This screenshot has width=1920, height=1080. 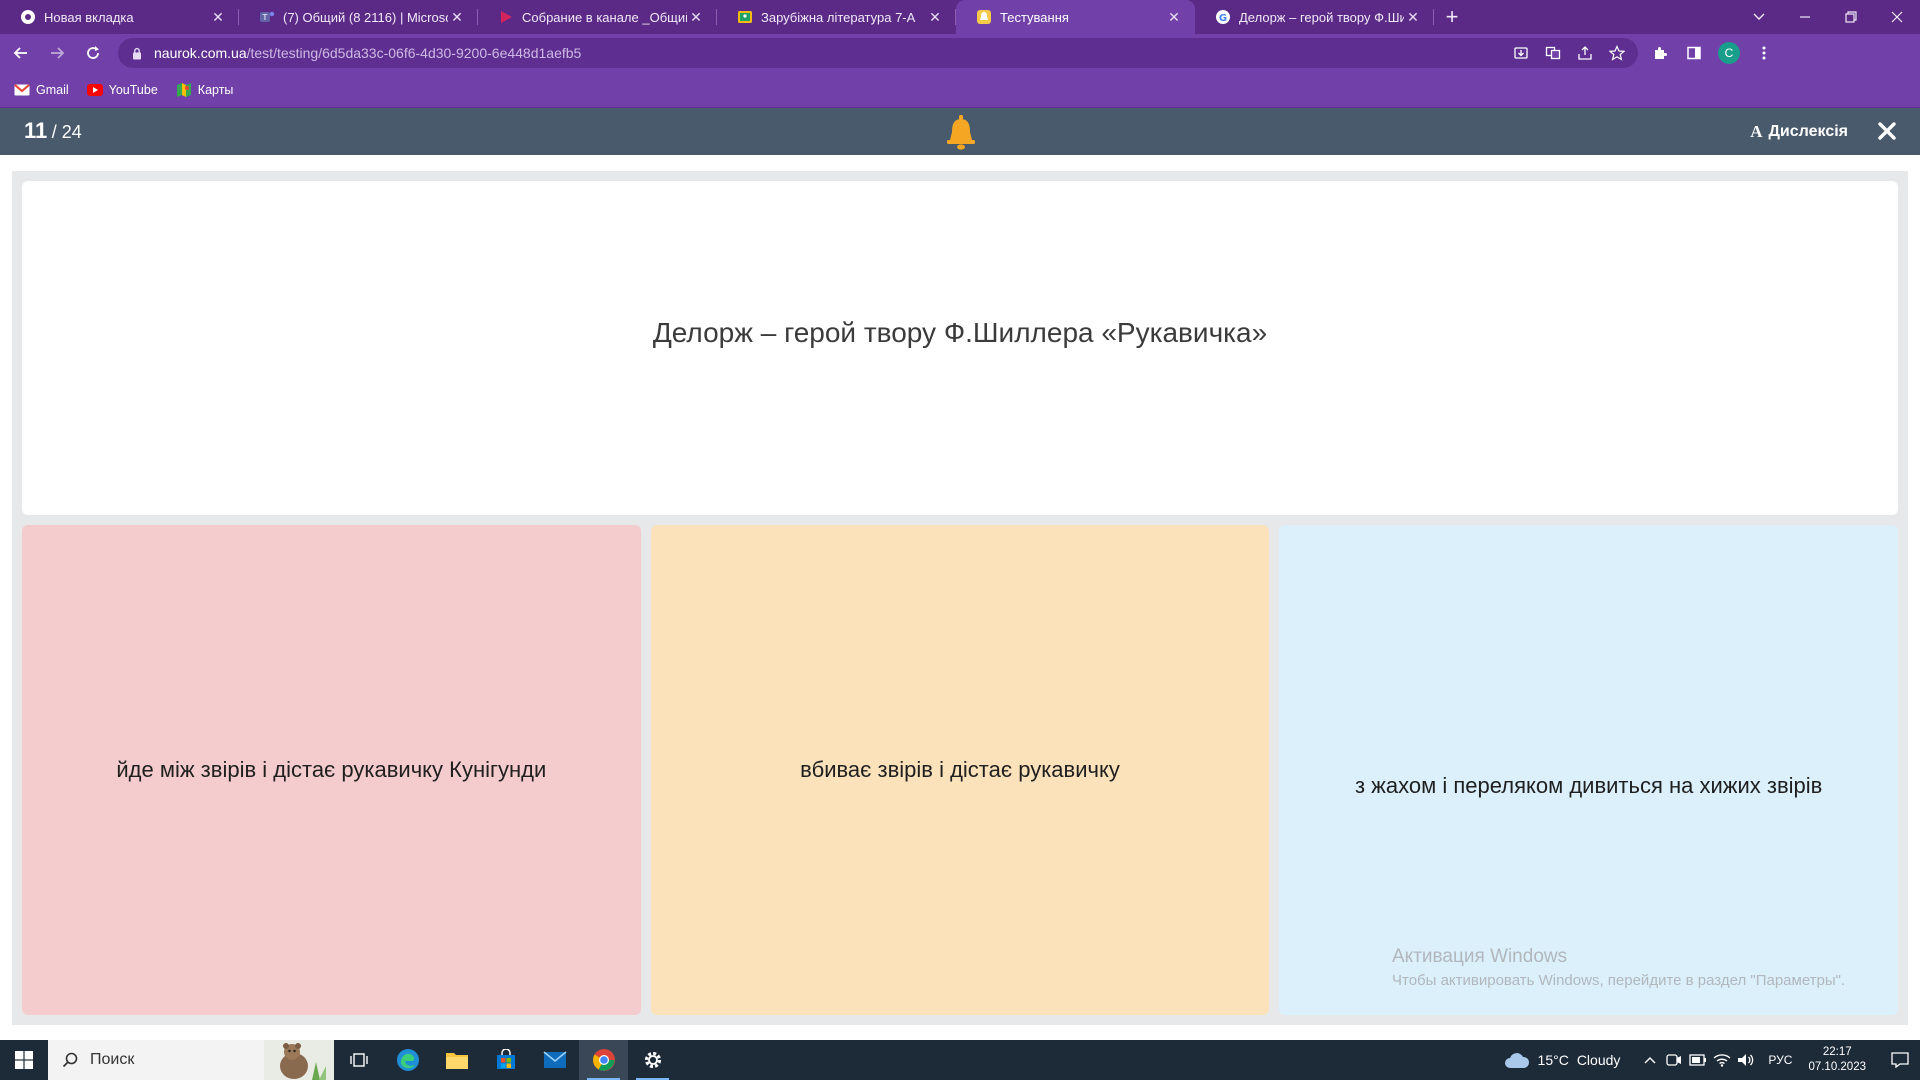 I want to click on arrow-left-icon, so click(x=20, y=53).